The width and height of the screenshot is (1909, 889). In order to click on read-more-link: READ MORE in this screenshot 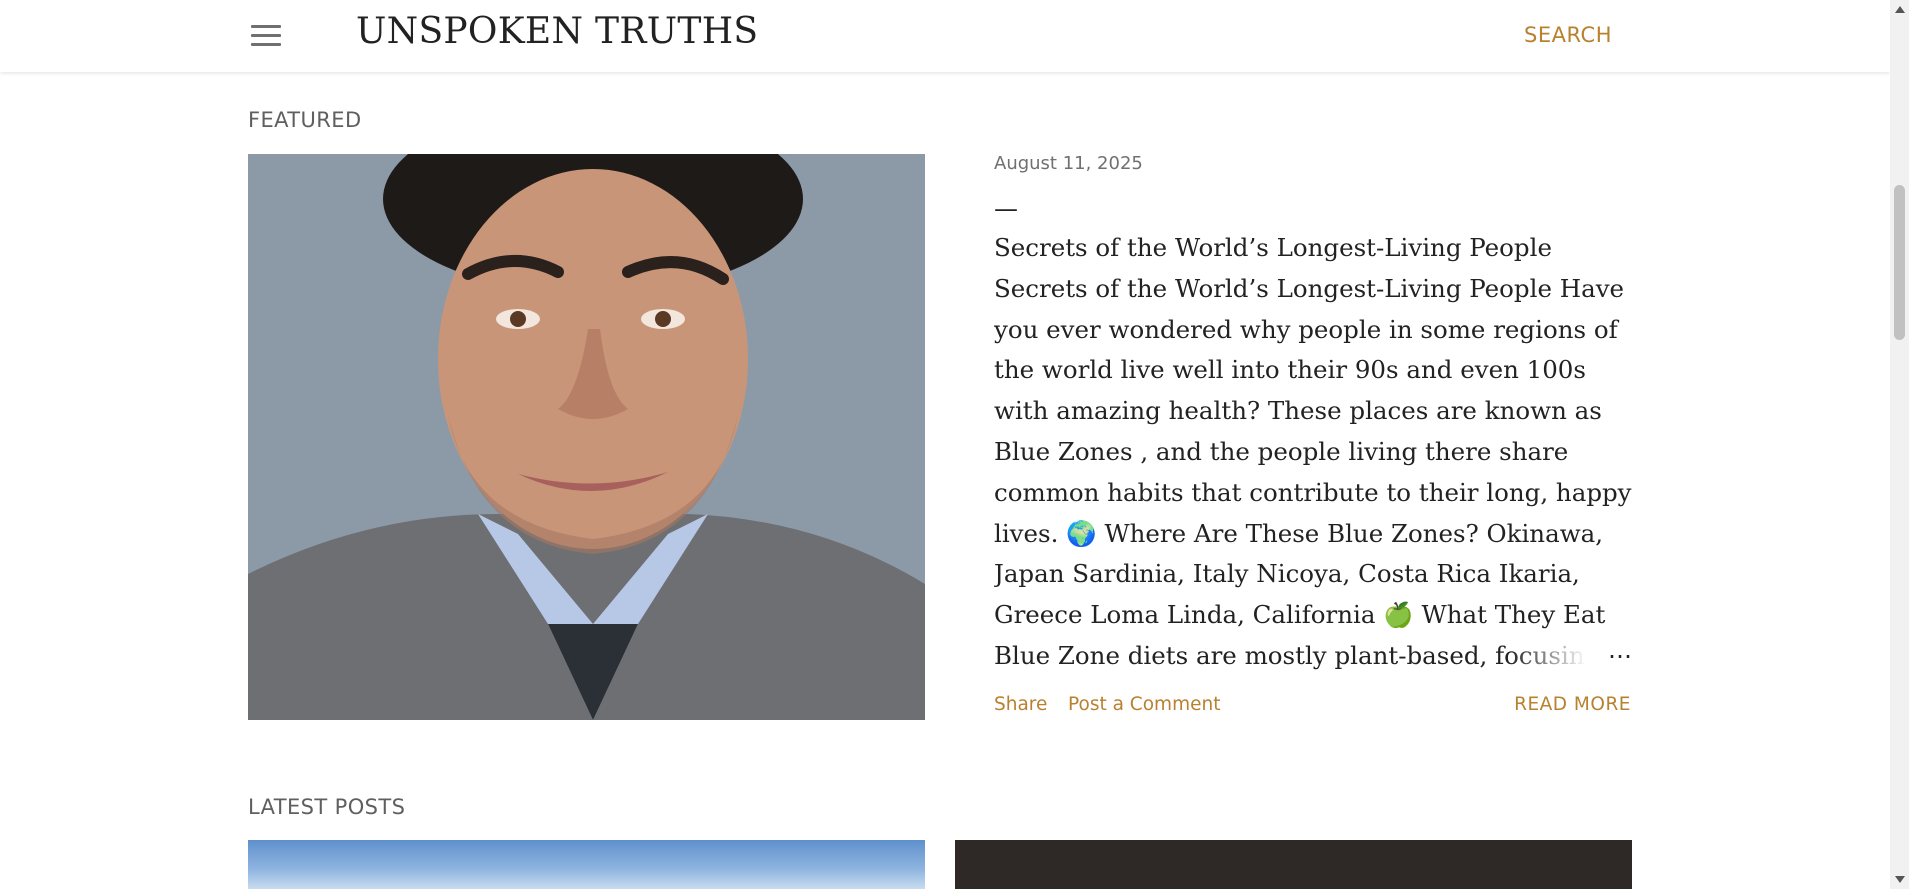, I will do `click(1572, 704)`.